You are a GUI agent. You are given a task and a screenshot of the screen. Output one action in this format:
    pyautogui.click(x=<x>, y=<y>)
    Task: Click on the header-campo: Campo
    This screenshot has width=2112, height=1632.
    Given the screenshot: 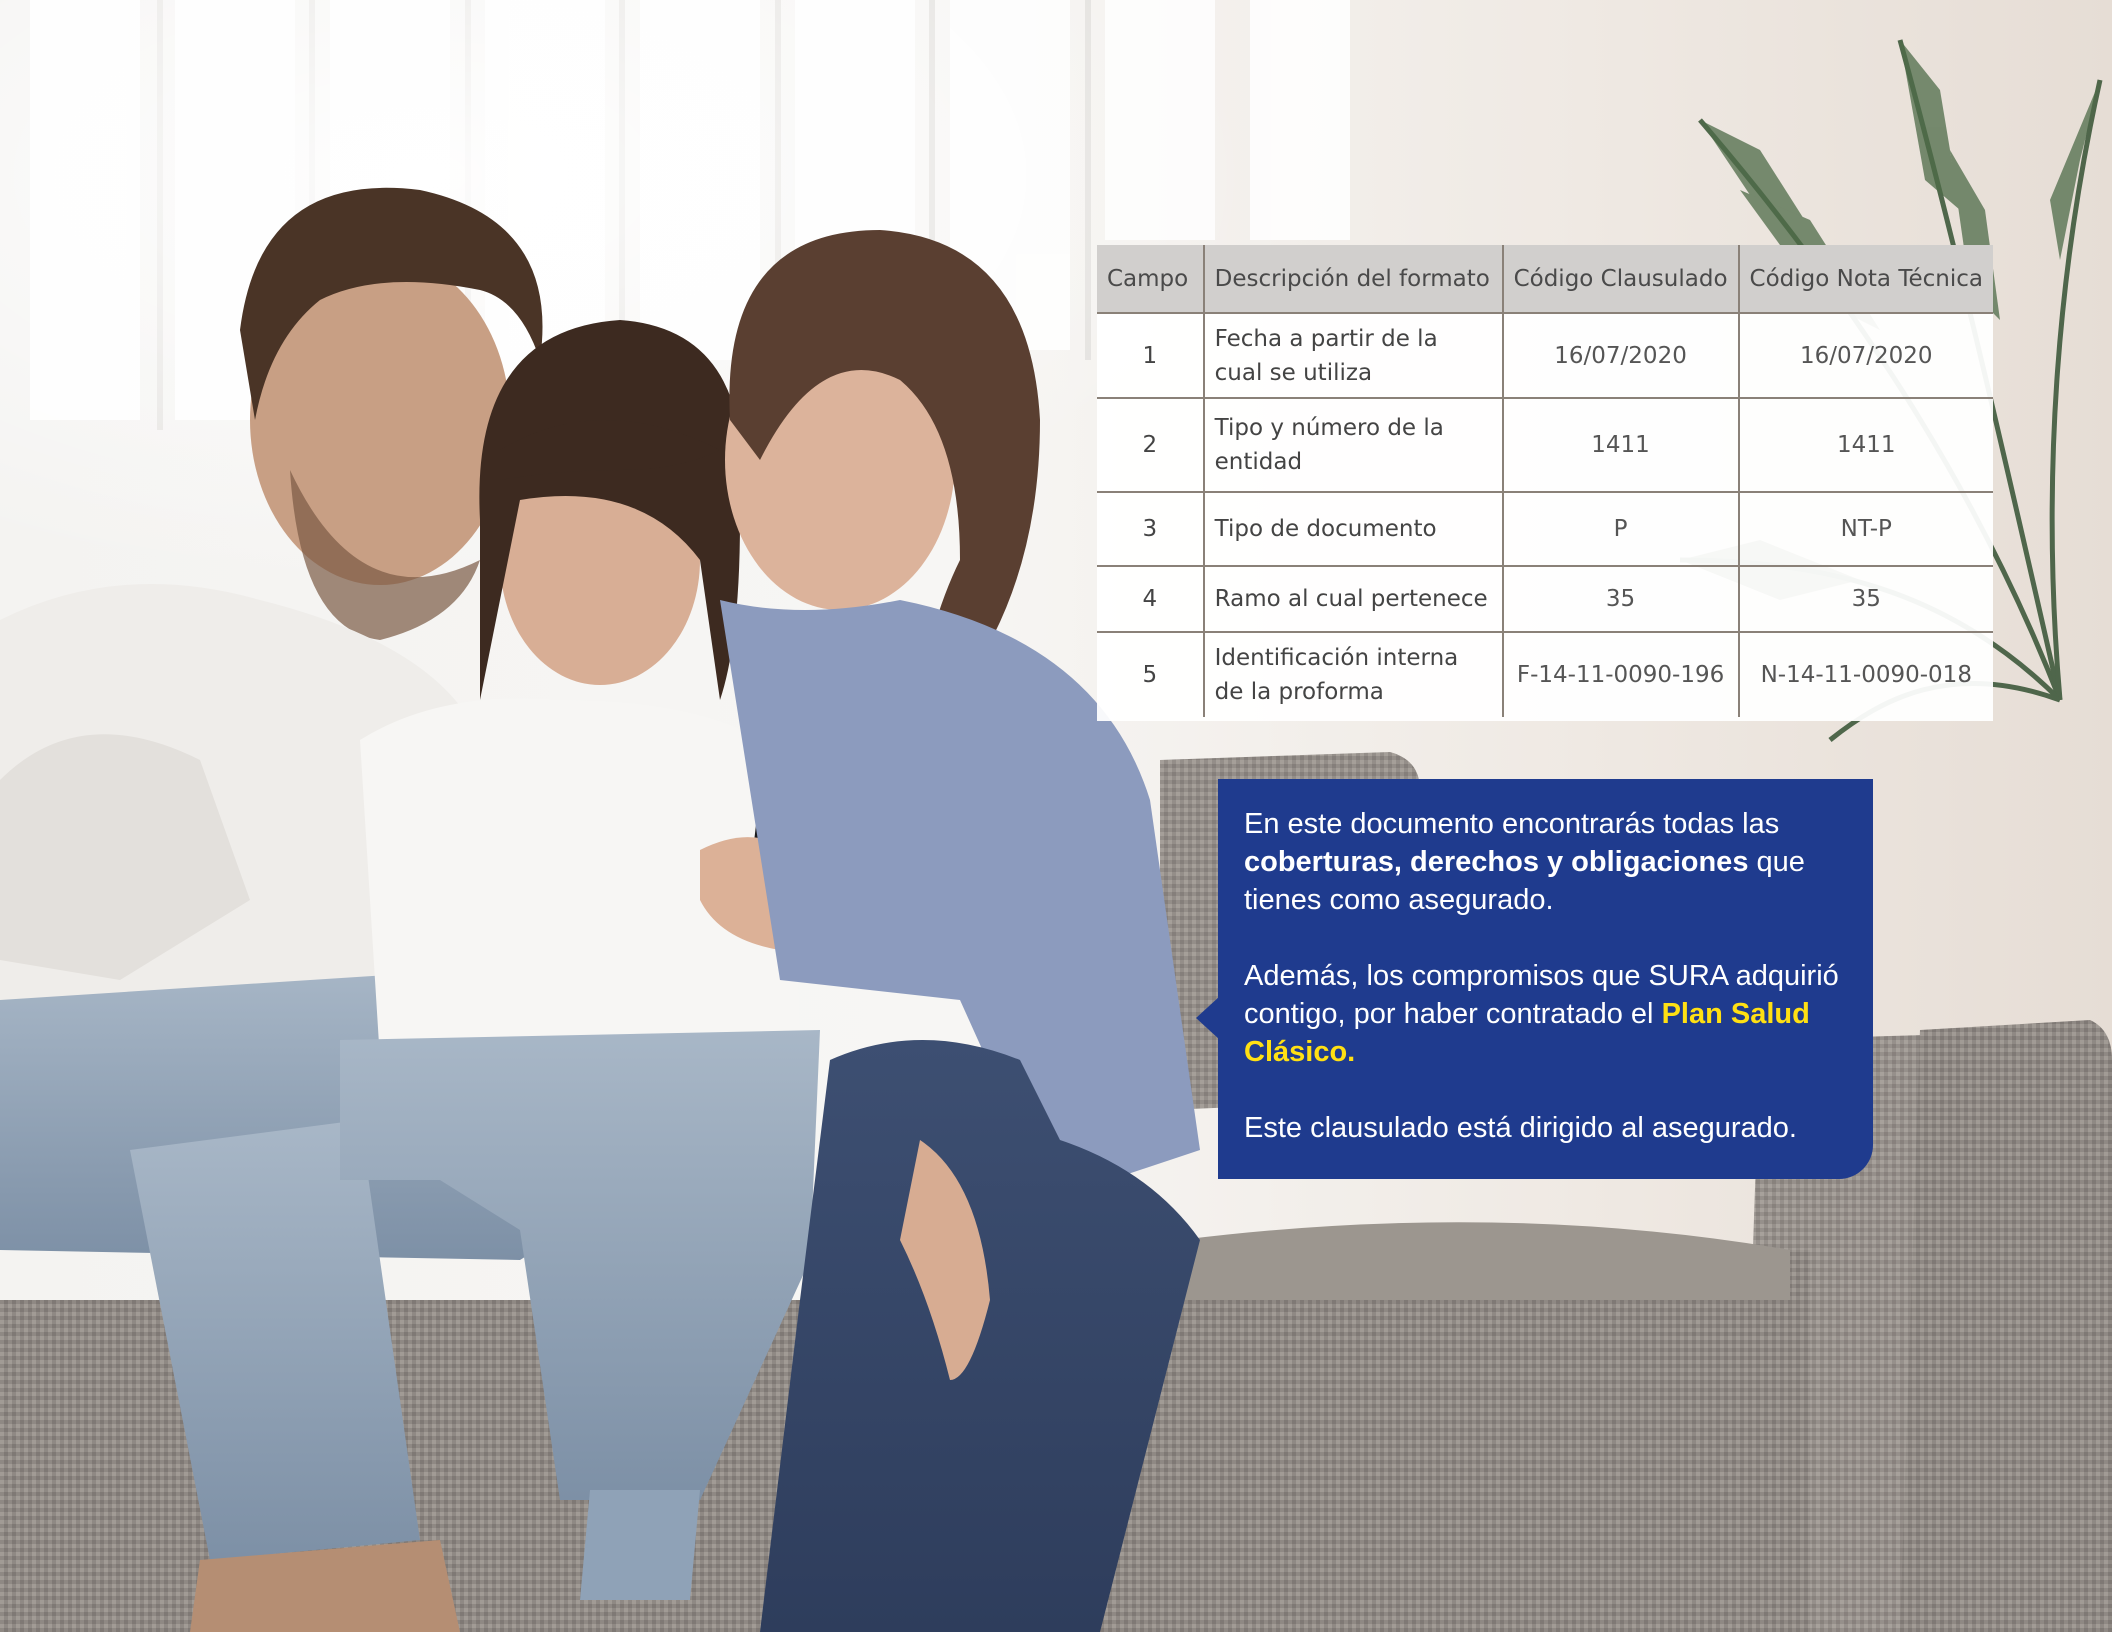 What is the action you would take?
    pyautogui.click(x=1150, y=279)
    